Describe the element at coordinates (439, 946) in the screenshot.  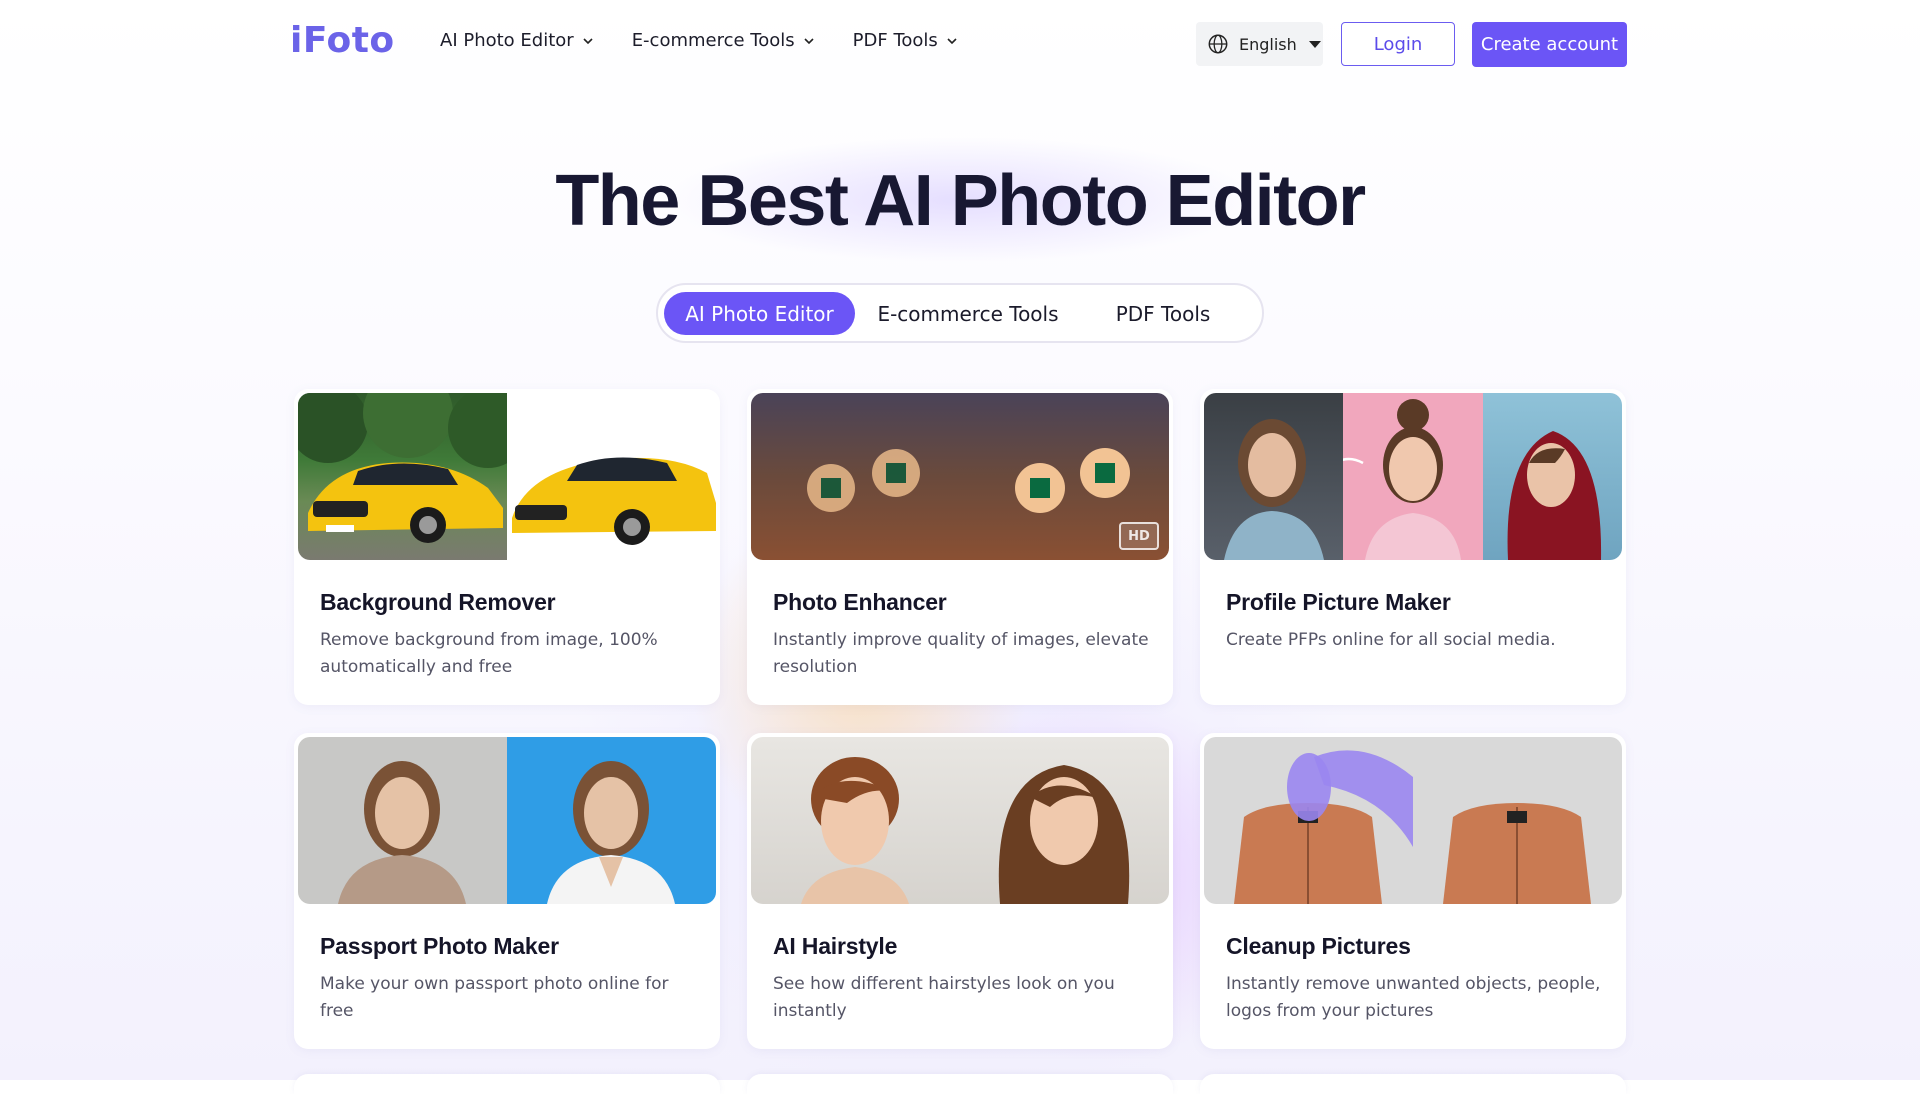
I see `card-title: Passport Photo Maker` at that location.